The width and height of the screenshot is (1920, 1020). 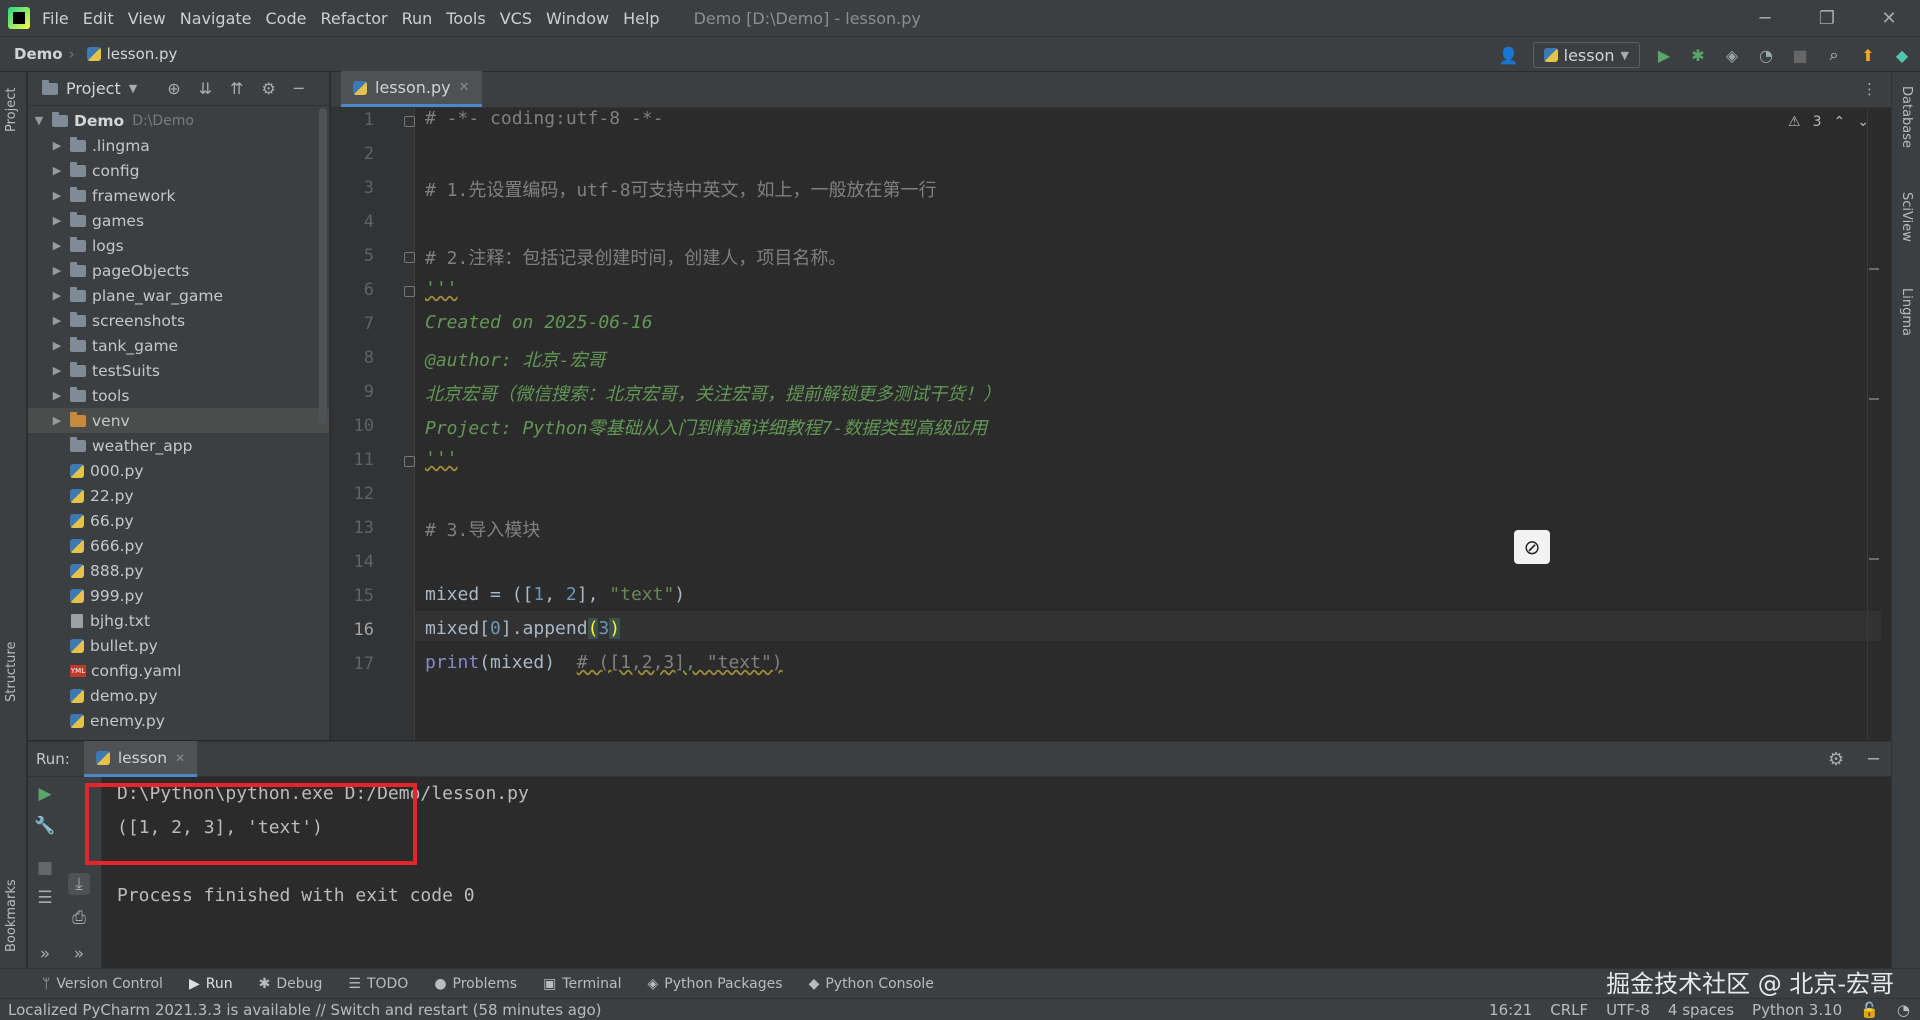 I want to click on menu-run: Run, so click(x=417, y=18).